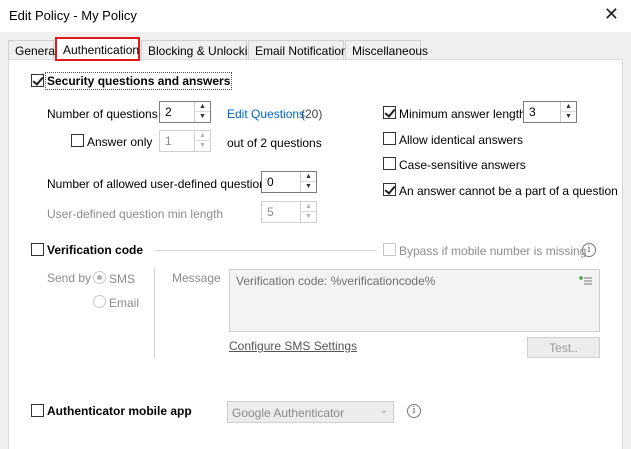  What do you see at coordinates (185, 112) in the screenshot?
I see `num-questions-stepper: 2 ▲ ▼` at bounding box center [185, 112].